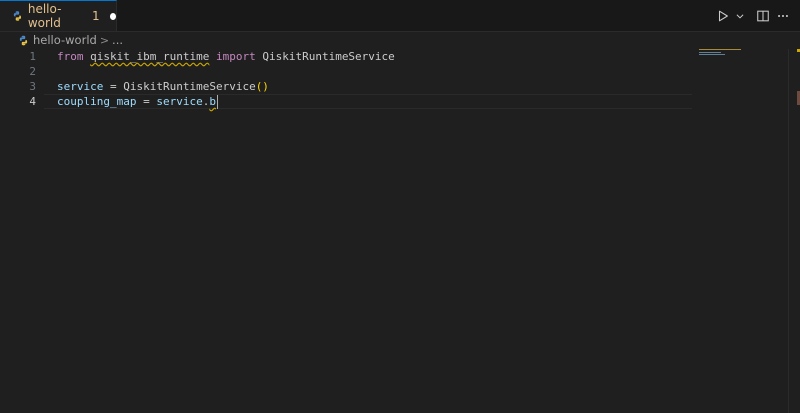 Image resolution: width=800 pixels, height=413 pixels. I want to click on attribute-partial: b, so click(212, 101).